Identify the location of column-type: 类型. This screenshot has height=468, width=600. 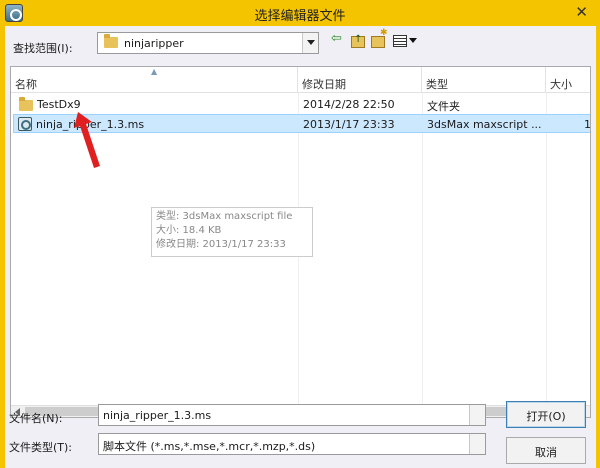
(484, 80).